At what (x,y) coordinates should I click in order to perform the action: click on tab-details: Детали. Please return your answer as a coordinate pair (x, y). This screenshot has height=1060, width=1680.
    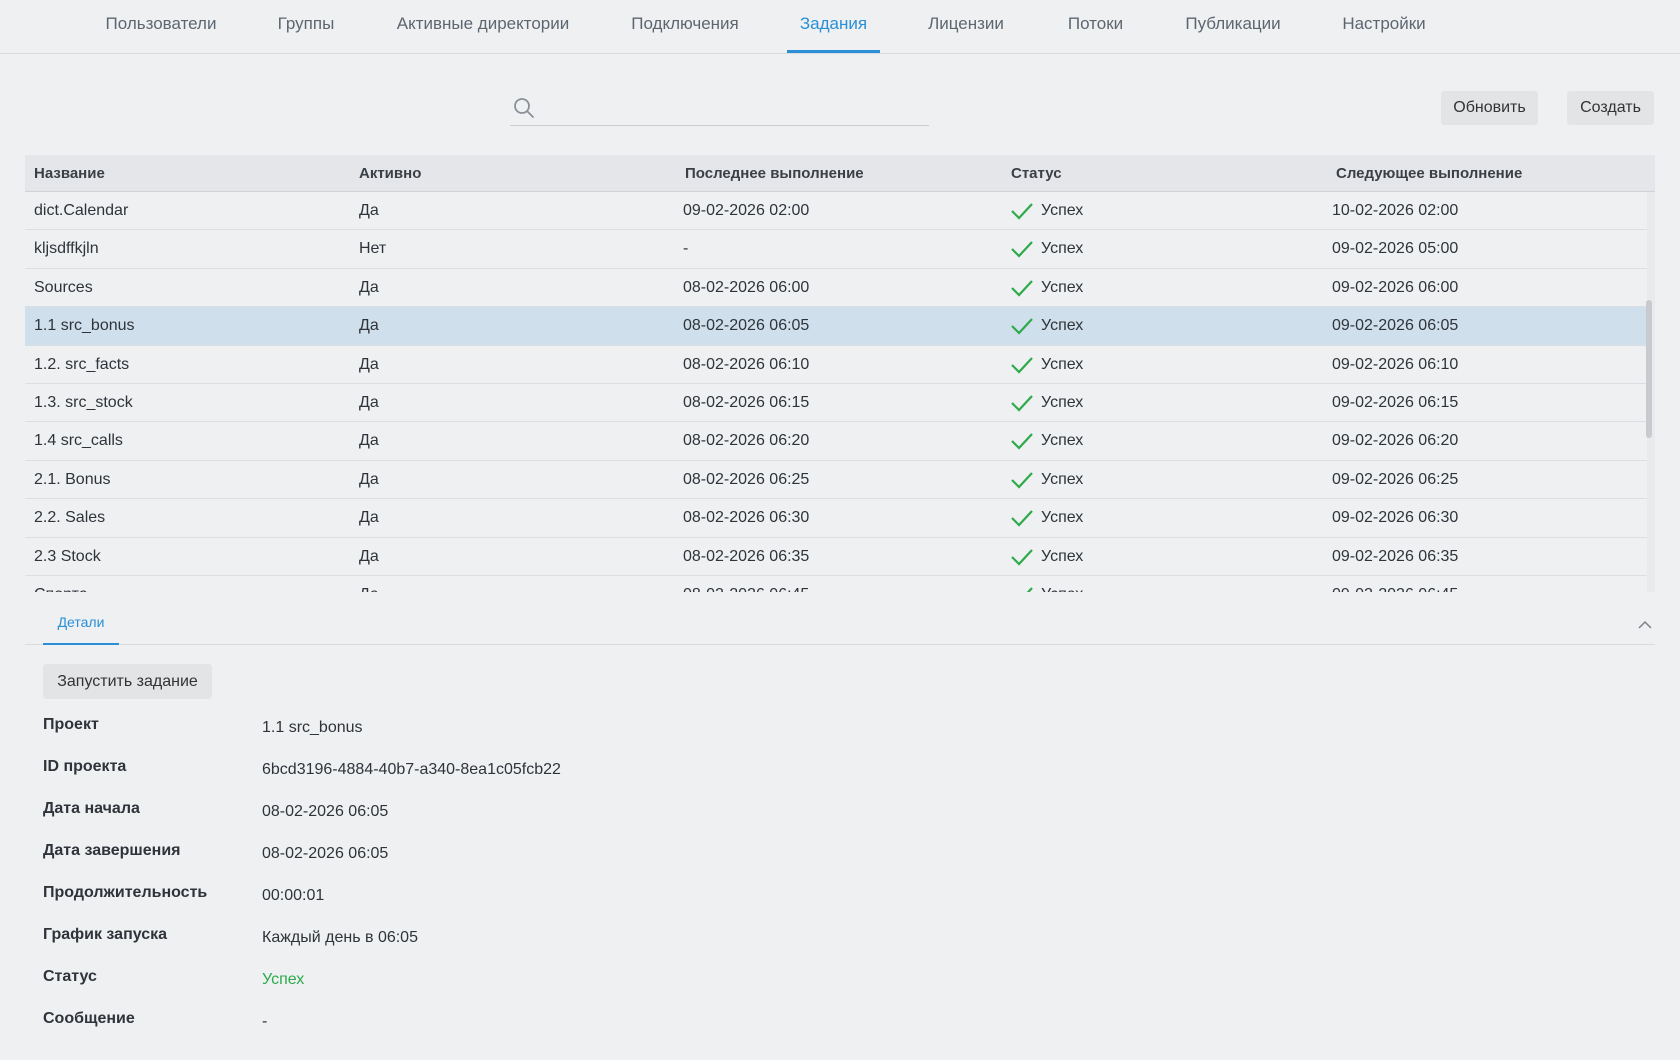
    Looking at the image, I should click on (81, 626).